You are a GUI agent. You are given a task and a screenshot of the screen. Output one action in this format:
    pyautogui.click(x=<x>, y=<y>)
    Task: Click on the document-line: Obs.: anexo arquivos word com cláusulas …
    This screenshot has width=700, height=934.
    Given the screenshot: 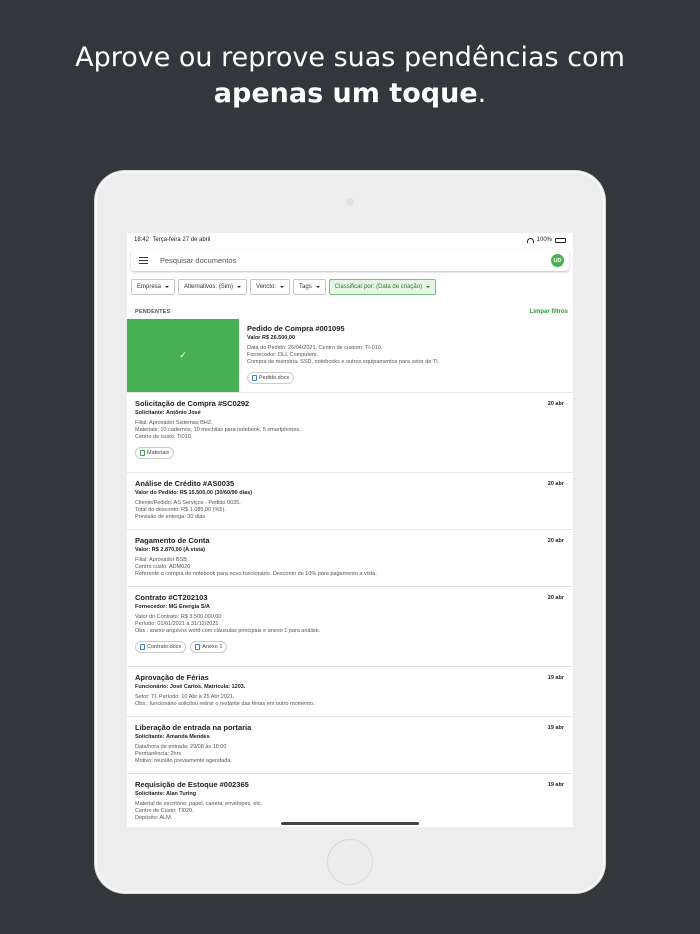 What is the action you would take?
    pyautogui.click(x=228, y=631)
    